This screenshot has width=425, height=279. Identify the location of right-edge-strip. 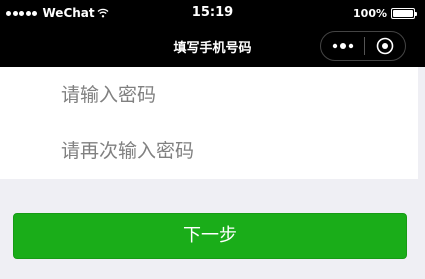
(421, 173).